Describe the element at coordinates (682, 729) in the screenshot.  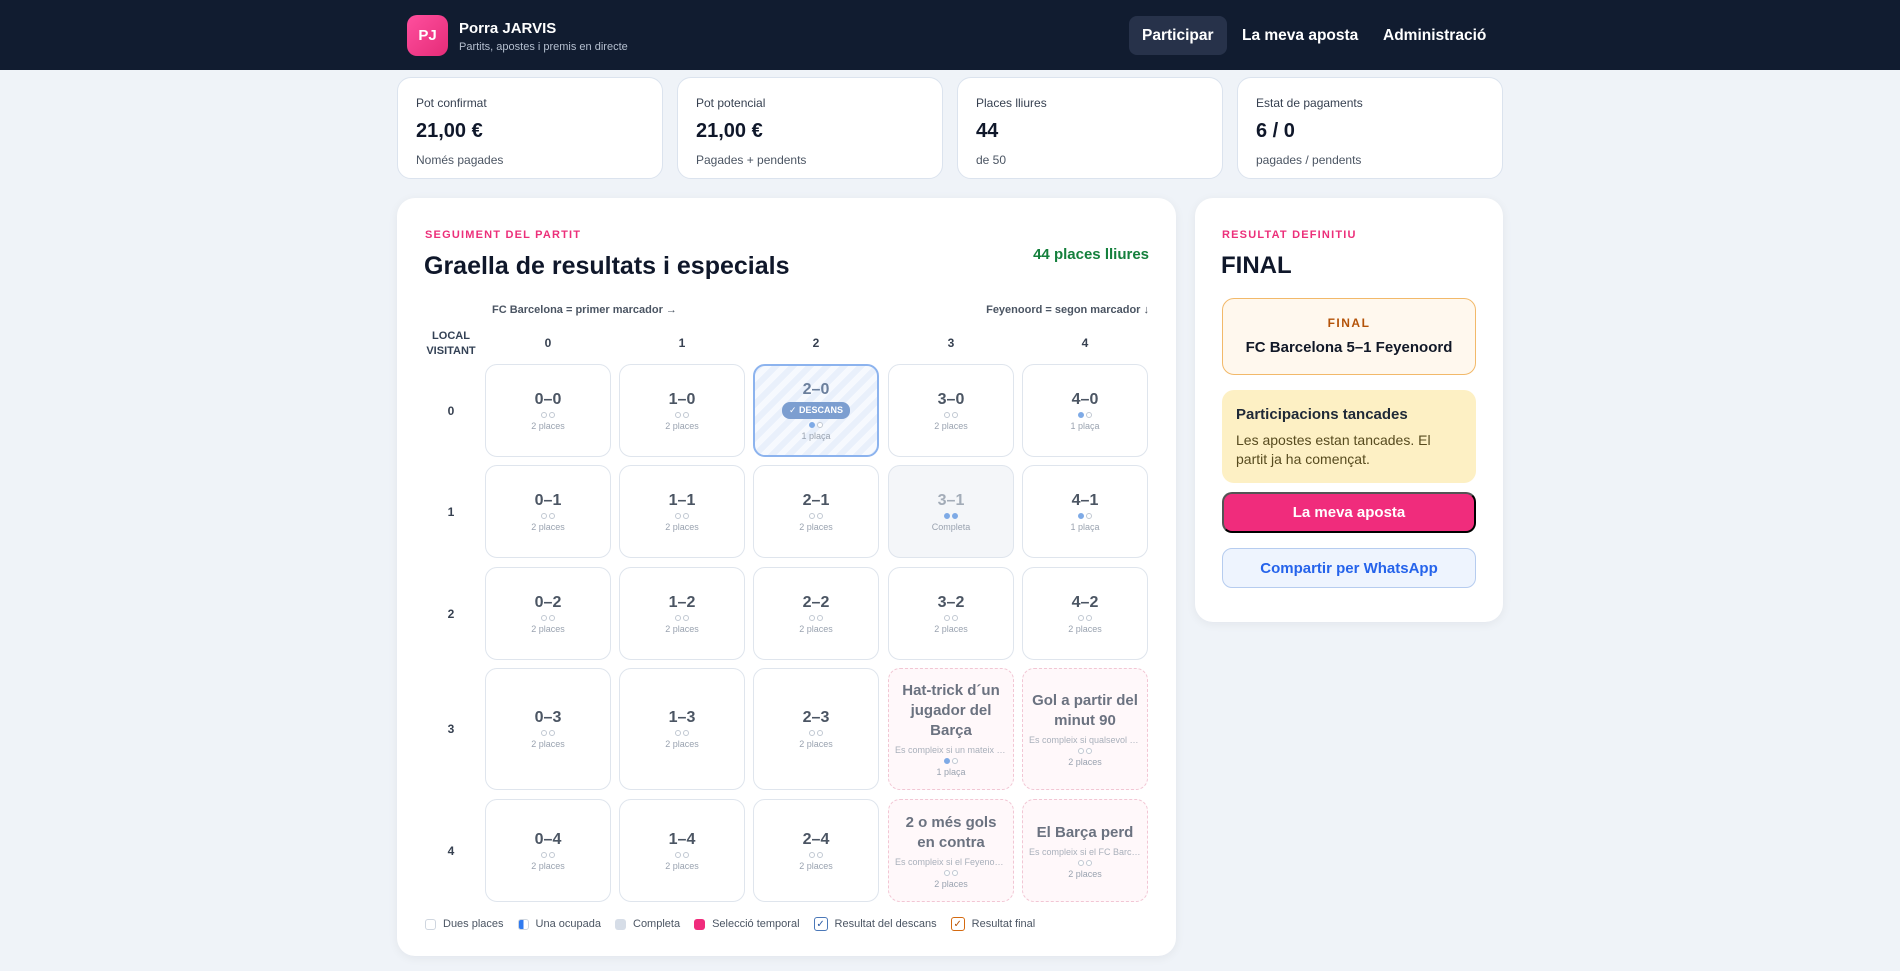
I see `score-cell: 1–3 2 places` at that location.